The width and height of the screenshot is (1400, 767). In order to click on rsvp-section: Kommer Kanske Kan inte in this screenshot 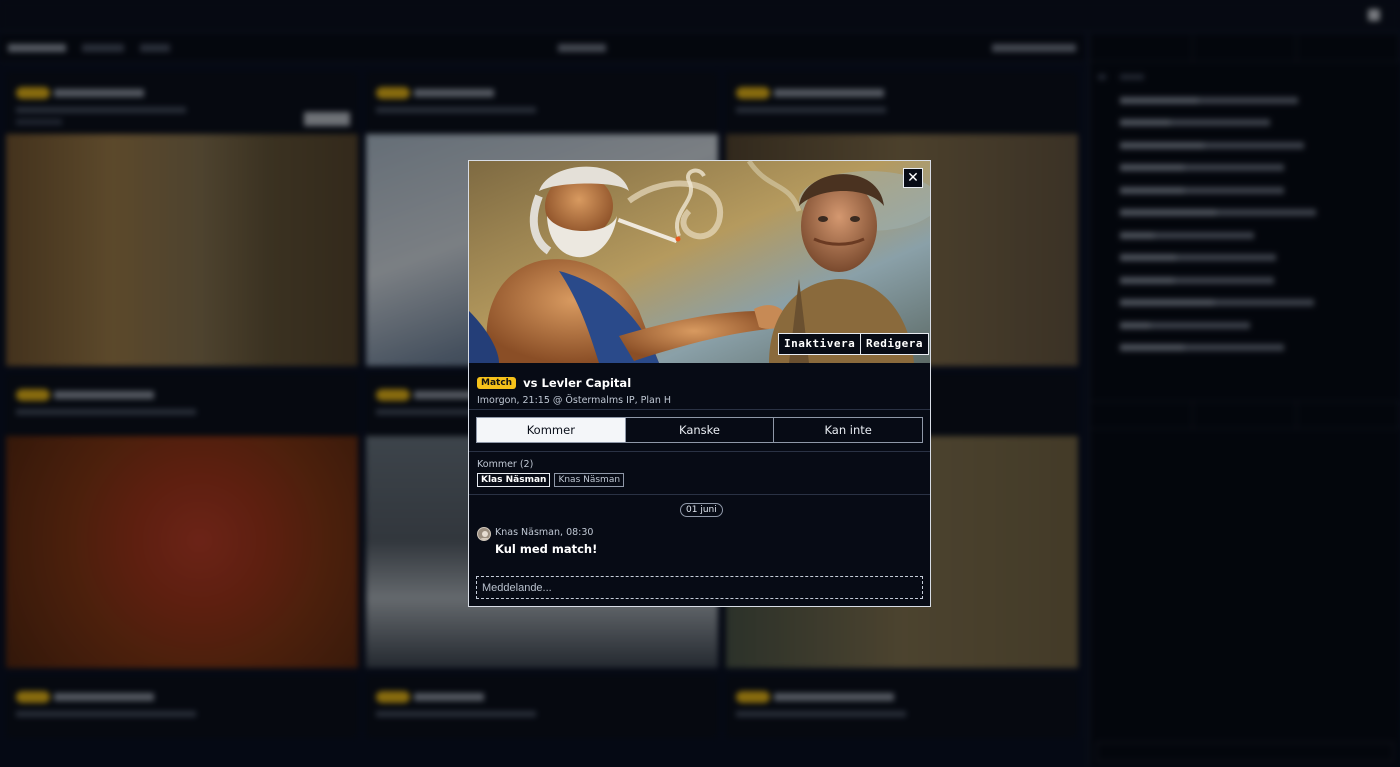, I will do `click(699, 431)`.